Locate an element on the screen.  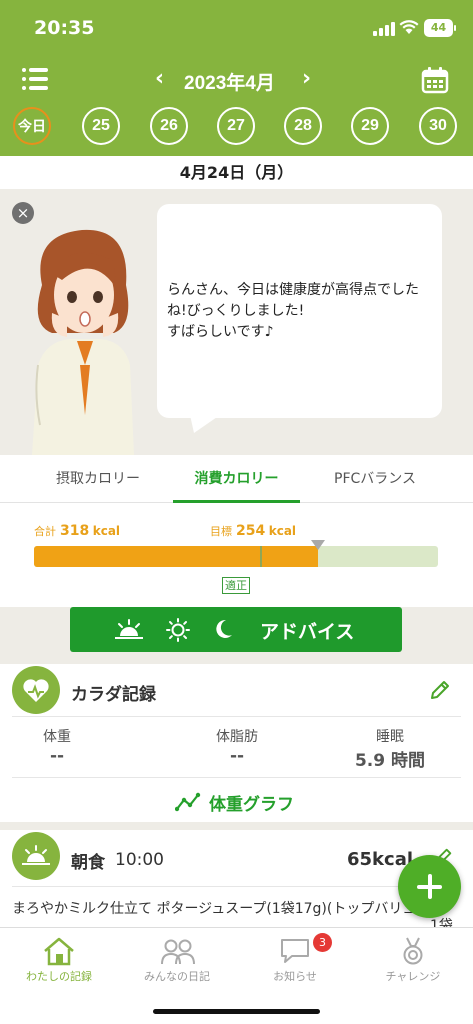
target-value: 254 is located at coordinates (251, 531).